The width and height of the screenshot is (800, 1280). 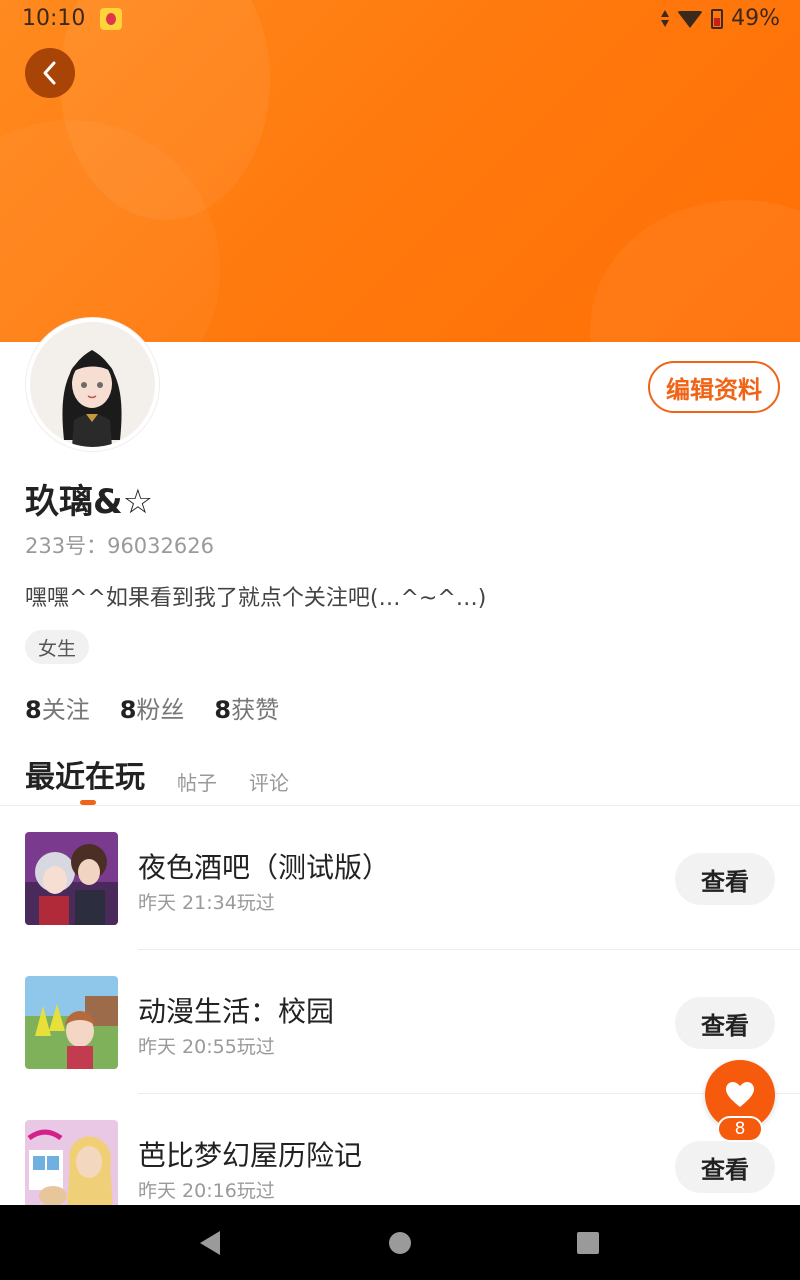 What do you see at coordinates (89, 502) in the screenshot?
I see `username: 玖璃&☆` at bounding box center [89, 502].